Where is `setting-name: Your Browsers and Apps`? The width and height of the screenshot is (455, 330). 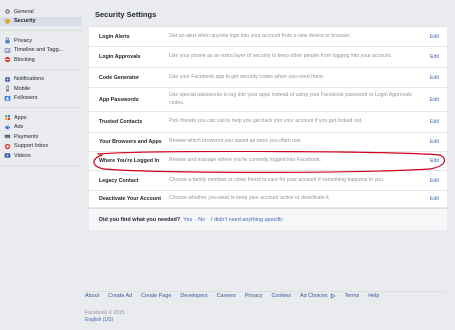 setting-name: Your Browsers and Apps is located at coordinates (130, 142).